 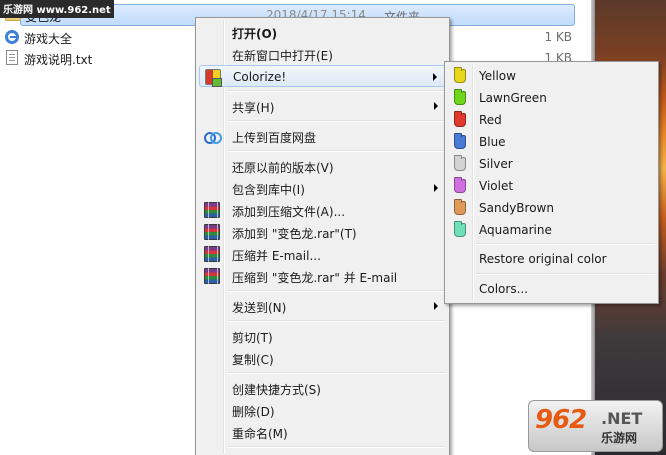 What do you see at coordinates (516, 208) in the screenshot?
I see `menu-label: SandyBrown` at bounding box center [516, 208].